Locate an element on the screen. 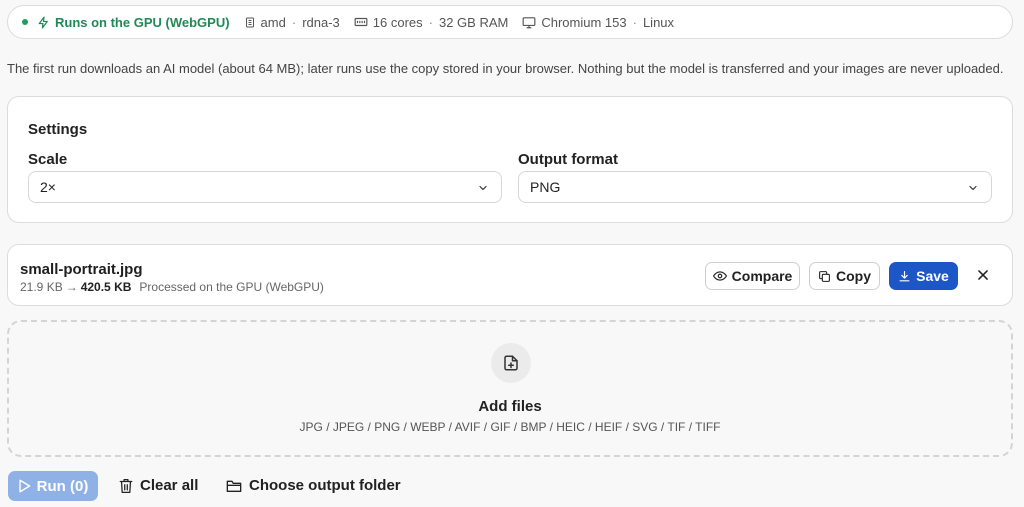 This screenshot has height=507, width=1024. scale-label: Scale is located at coordinates (48, 159).